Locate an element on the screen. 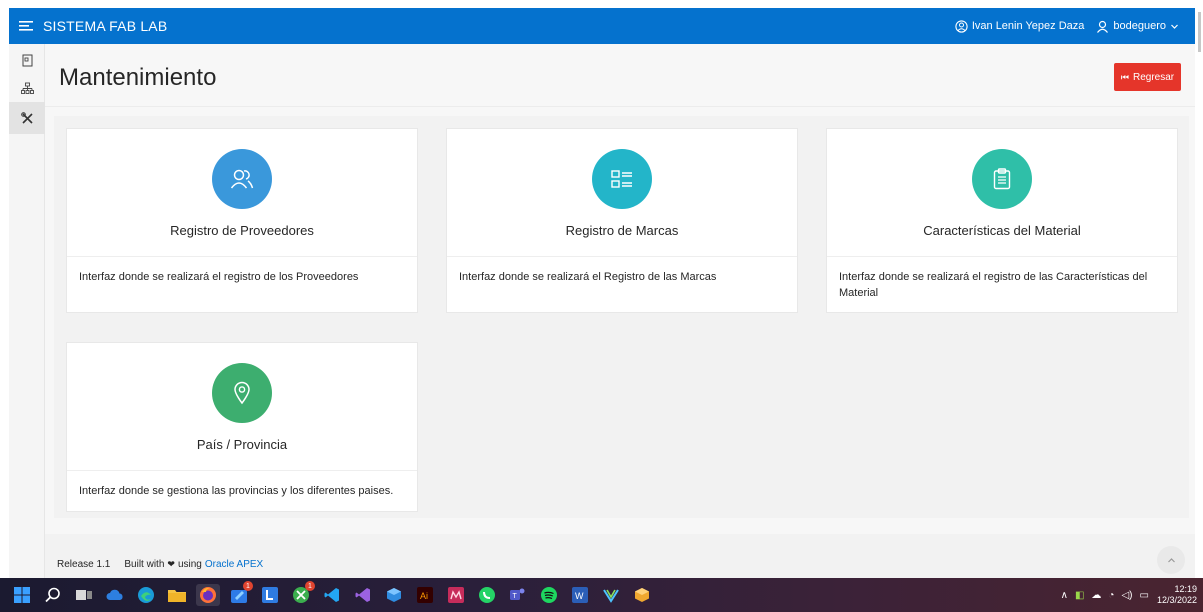 This screenshot has width=1203, height=612. scroll-to-top-button is located at coordinates (1171, 560).